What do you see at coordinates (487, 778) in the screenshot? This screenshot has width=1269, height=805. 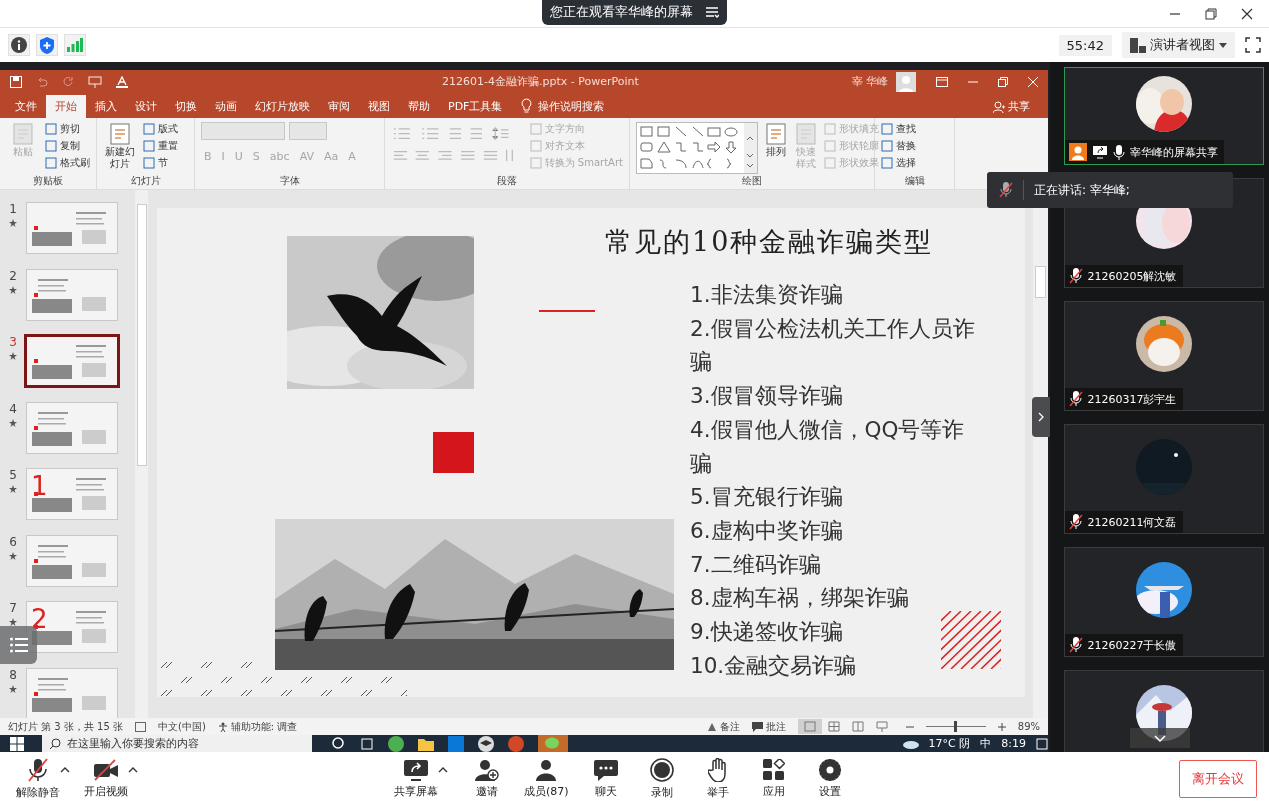 I see `invite-button: 邀请` at bounding box center [487, 778].